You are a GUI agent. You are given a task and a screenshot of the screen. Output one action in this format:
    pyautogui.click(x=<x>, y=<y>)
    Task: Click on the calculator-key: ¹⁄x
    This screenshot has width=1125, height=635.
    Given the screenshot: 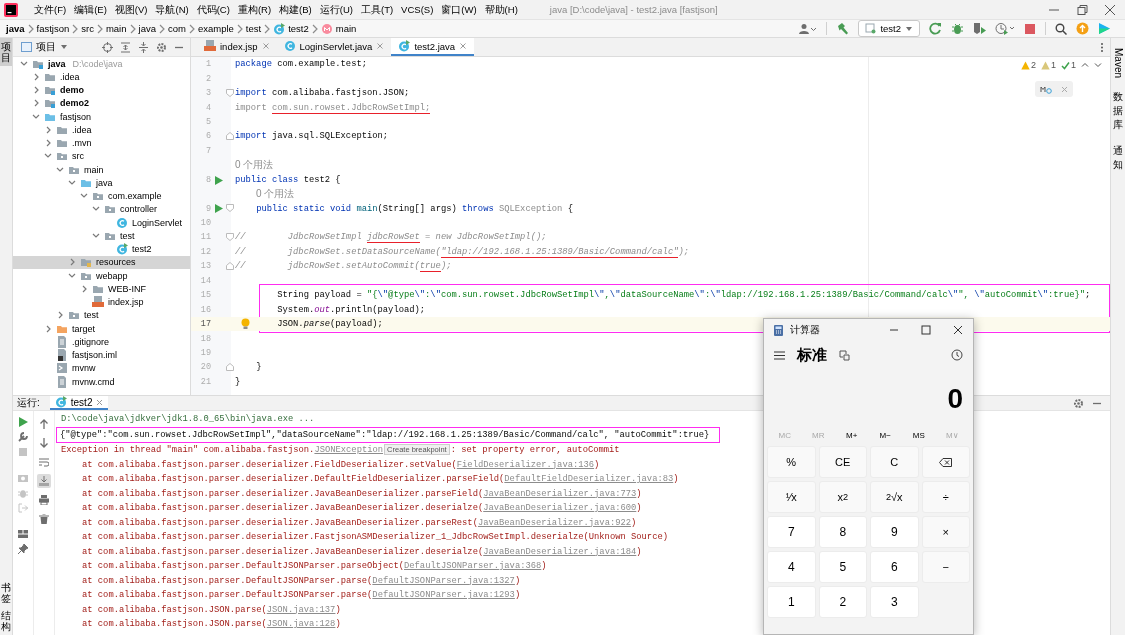 What is the action you would take?
    pyautogui.click(x=791, y=497)
    